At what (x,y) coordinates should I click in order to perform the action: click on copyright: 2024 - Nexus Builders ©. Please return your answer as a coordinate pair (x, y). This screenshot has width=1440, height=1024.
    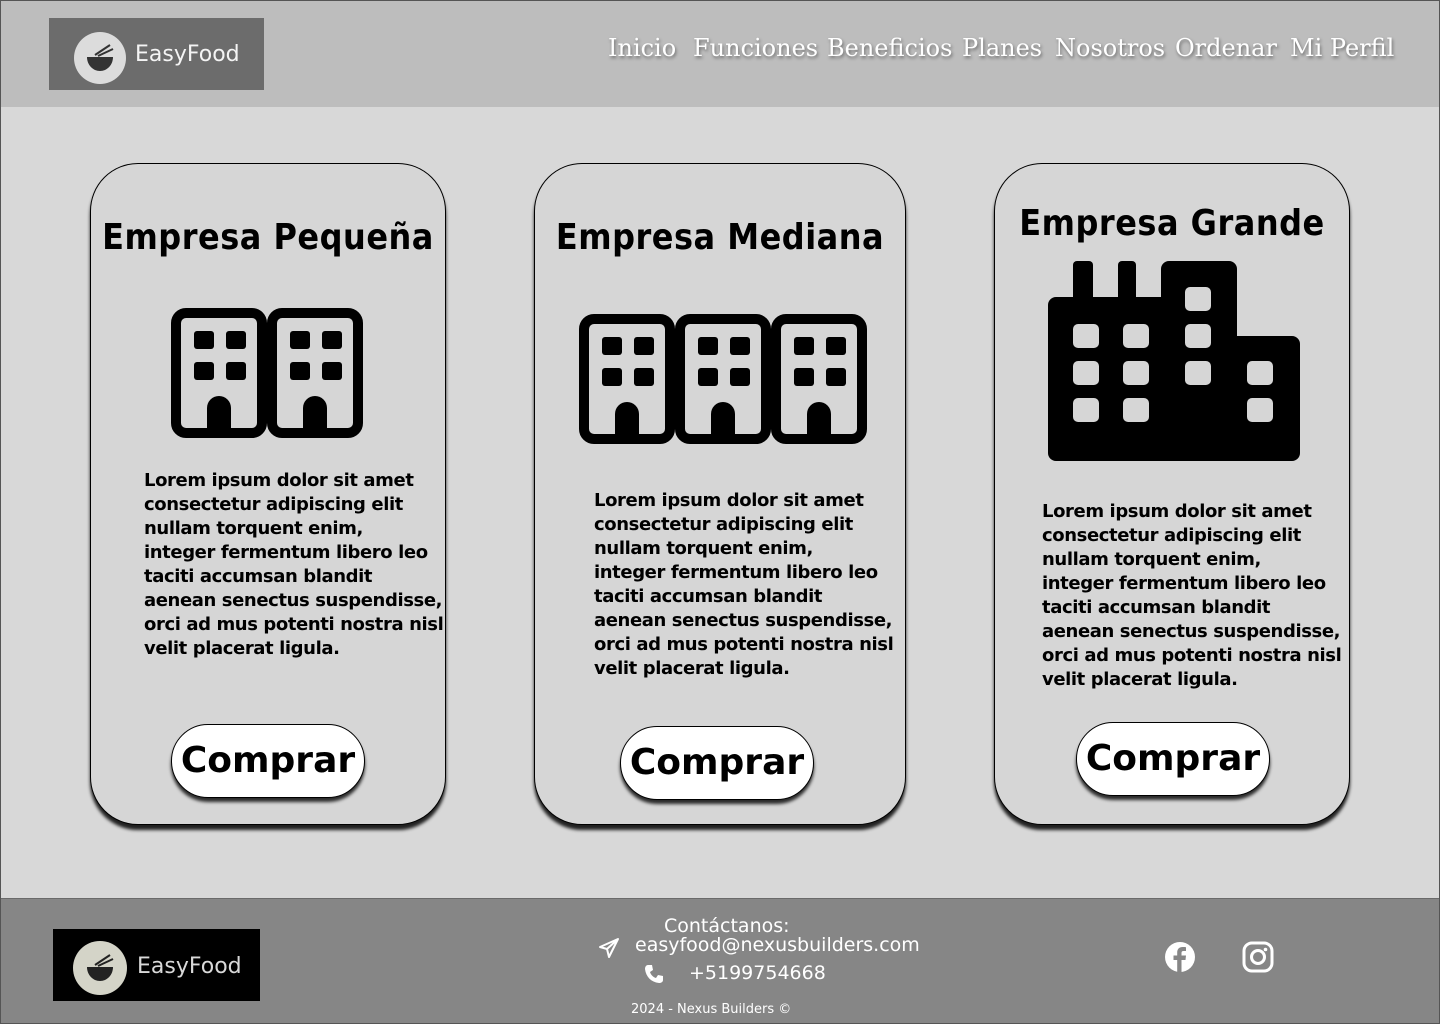
    Looking at the image, I should click on (711, 1009).